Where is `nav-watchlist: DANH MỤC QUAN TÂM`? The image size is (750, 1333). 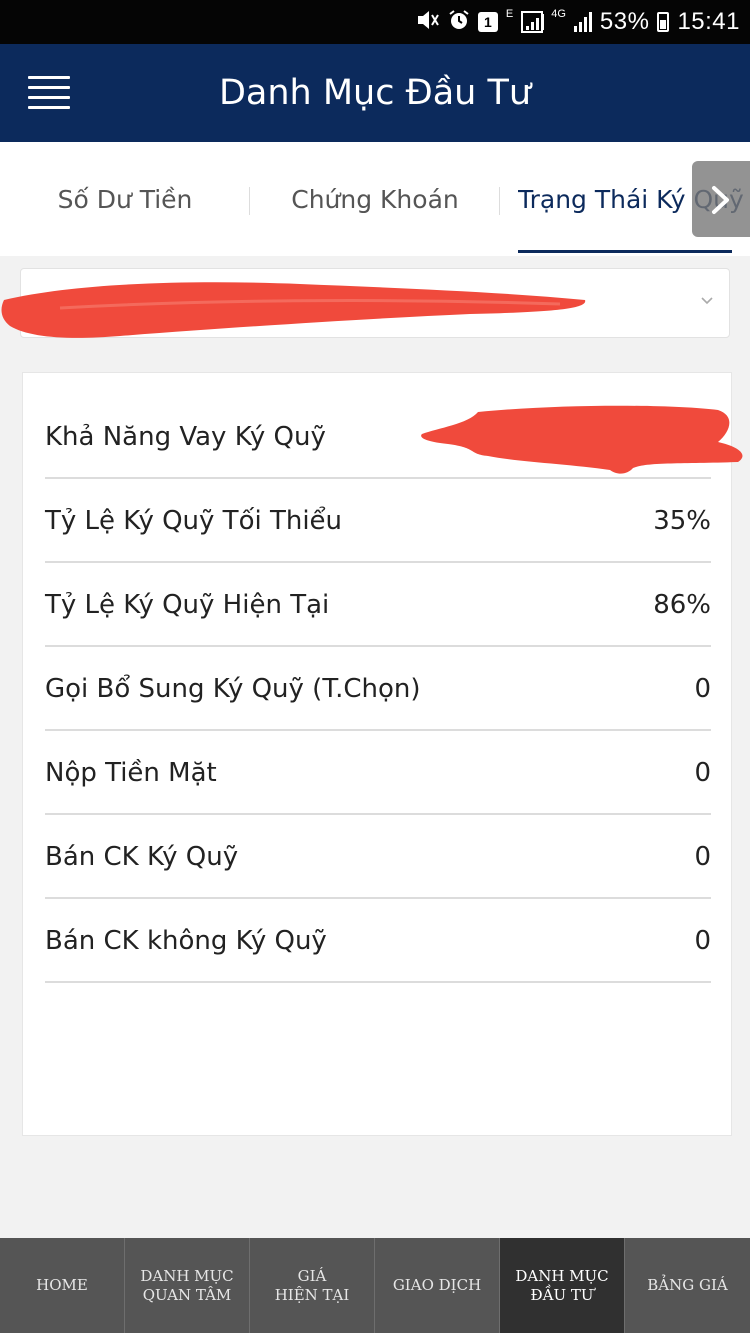
nav-watchlist: DANH MỤC QUAN TÂM is located at coordinates (187, 1285).